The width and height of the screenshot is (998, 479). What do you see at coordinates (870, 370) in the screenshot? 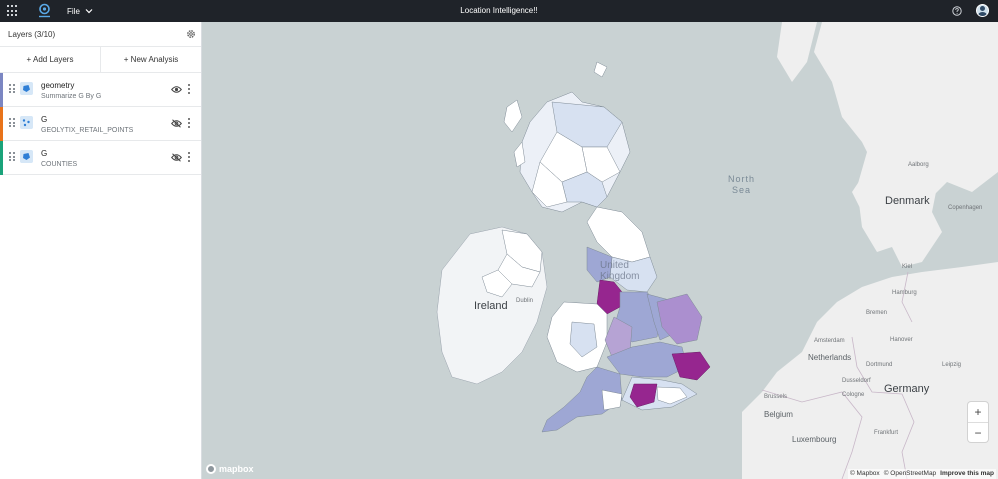
I see `mainland-europe` at bounding box center [870, 370].